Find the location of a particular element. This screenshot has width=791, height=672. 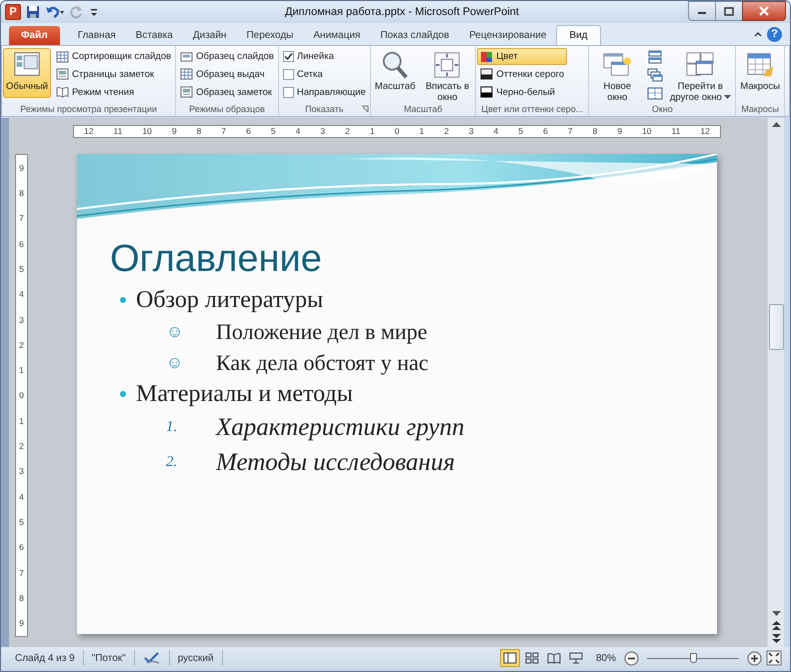

maximize-button is located at coordinates (729, 11).